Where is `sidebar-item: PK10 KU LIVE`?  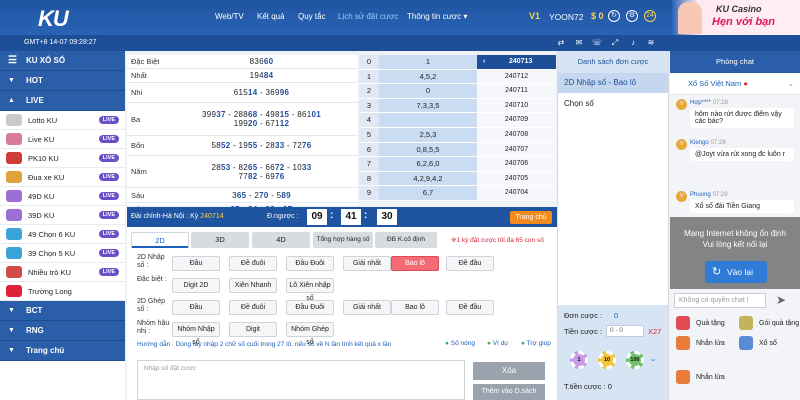 sidebar-item: PK10 KU LIVE is located at coordinates (62, 158).